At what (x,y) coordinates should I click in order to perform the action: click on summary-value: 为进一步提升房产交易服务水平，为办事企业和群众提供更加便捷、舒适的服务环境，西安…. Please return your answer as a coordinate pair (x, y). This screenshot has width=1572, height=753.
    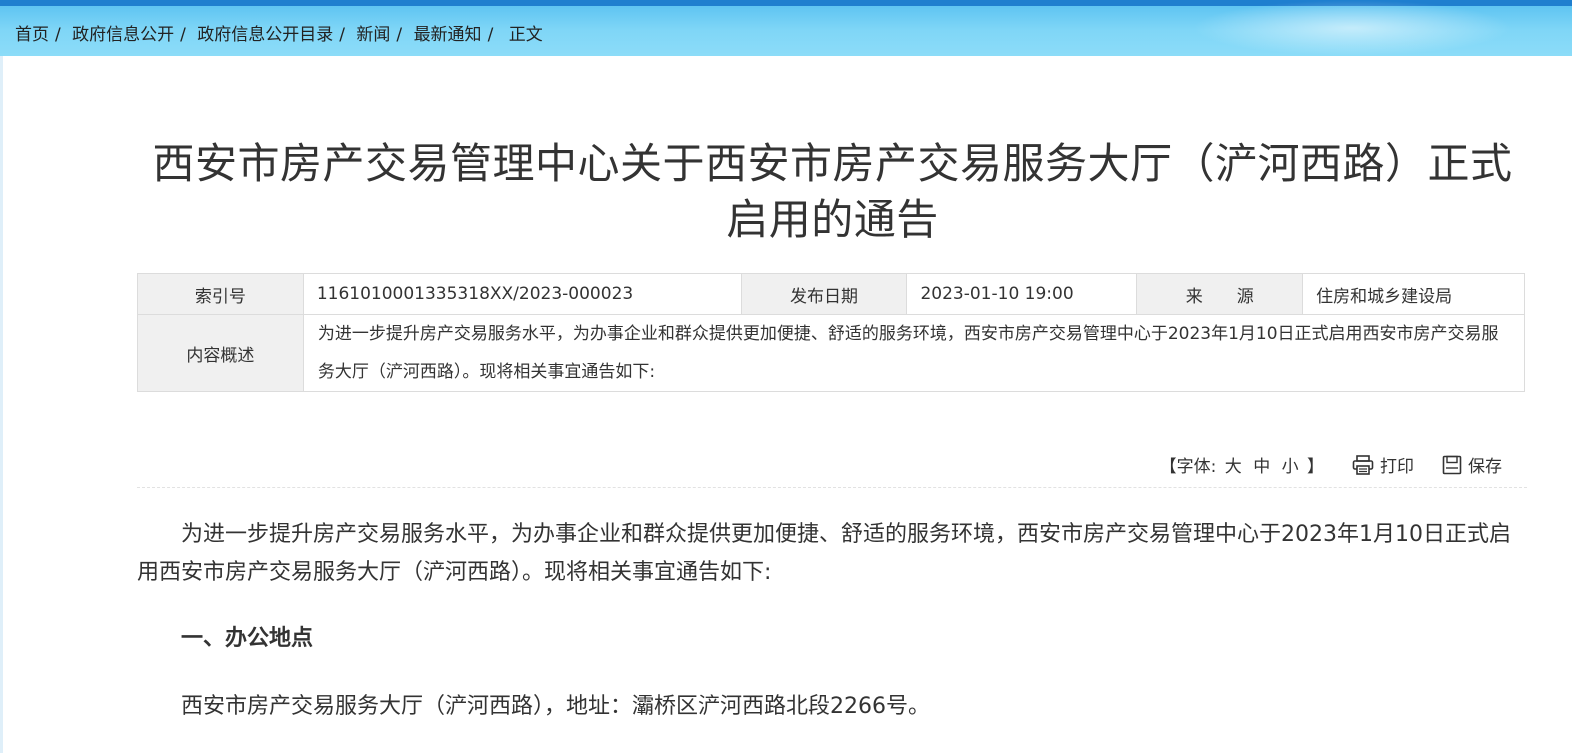
    Looking at the image, I should click on (914, 353).